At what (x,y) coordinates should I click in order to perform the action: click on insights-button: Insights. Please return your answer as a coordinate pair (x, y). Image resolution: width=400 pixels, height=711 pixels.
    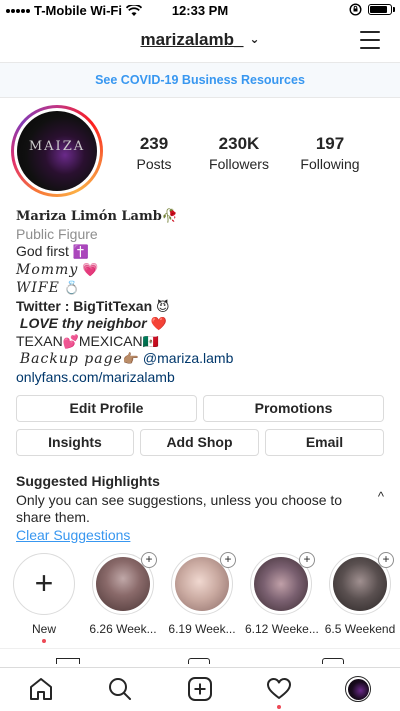
    Looking at the image, I should click on (75, 442).